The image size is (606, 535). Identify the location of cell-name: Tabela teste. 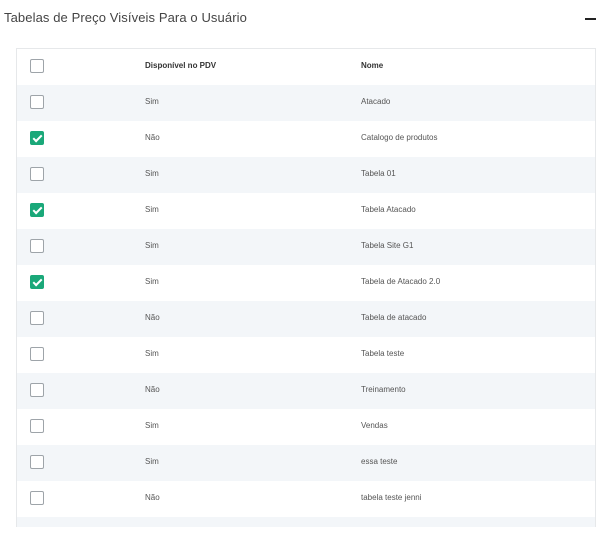
(383, 353).